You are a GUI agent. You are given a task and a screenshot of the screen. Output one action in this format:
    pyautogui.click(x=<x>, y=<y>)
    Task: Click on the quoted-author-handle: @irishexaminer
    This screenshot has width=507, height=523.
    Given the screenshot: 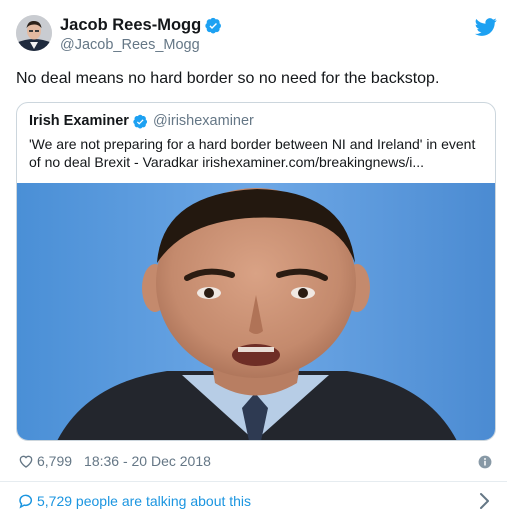 What is the action you would take?
    pyautogui.click(x=203, y=121)
    